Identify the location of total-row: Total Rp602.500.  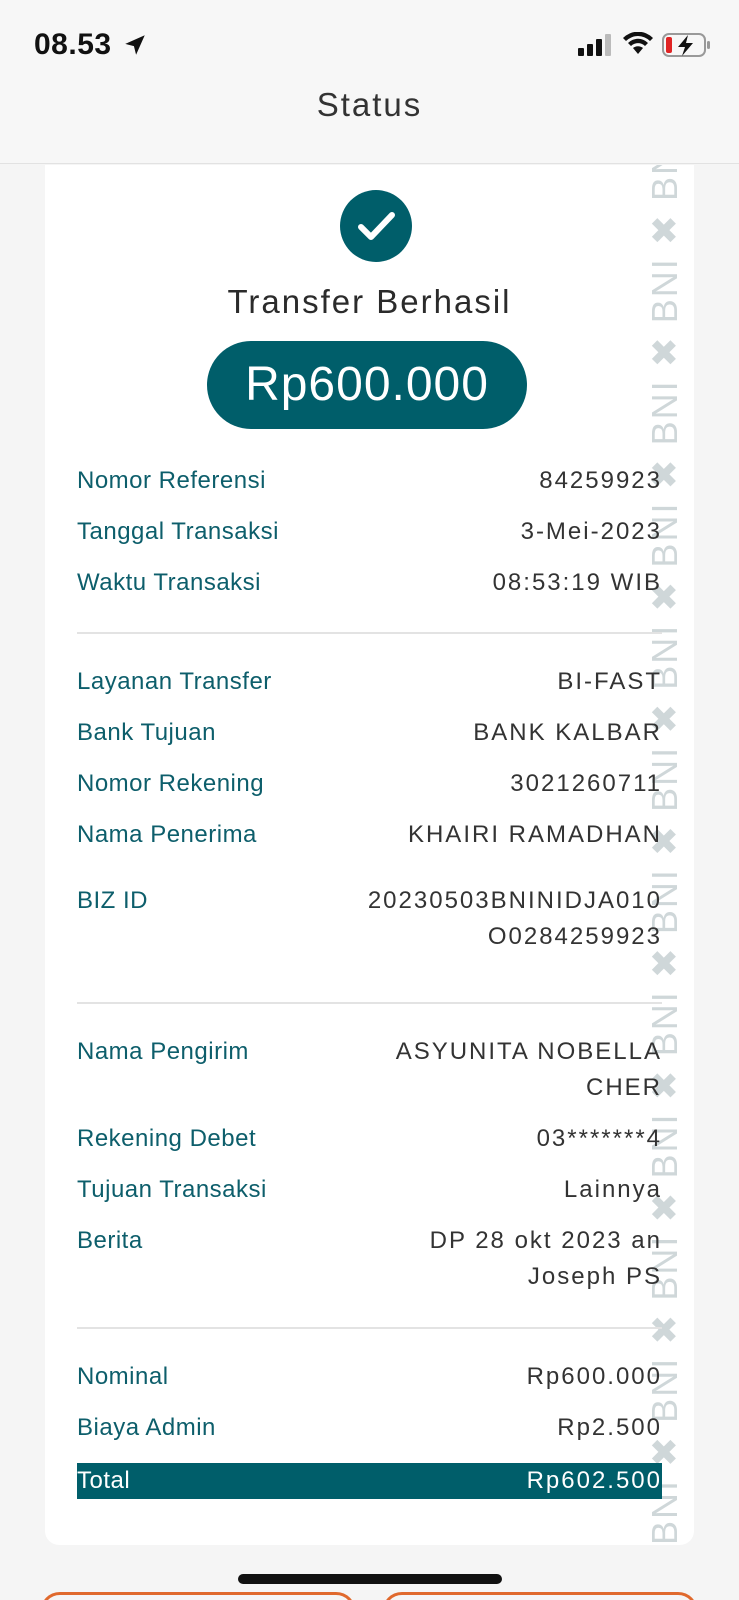
(369, 1481).